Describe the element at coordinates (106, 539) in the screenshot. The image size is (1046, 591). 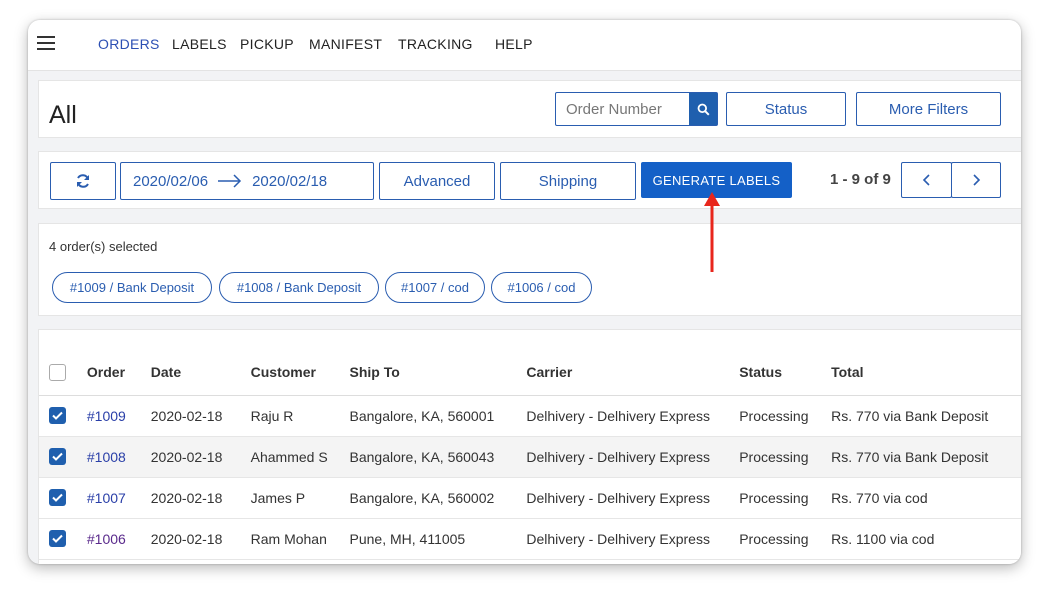
I see `order-link: #1006` at that location.